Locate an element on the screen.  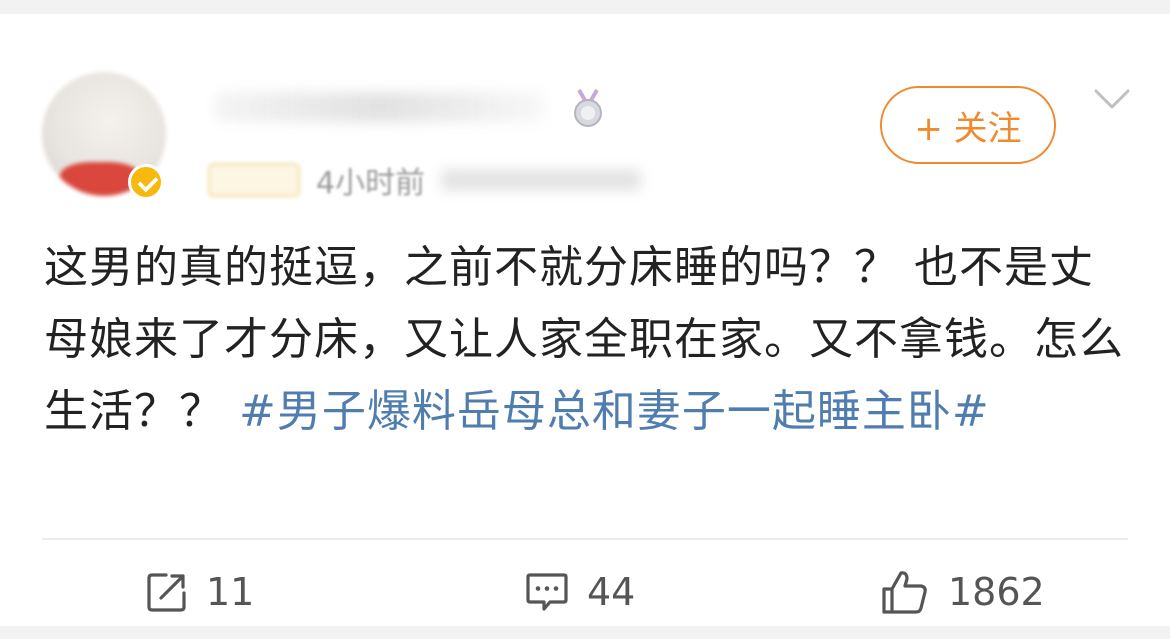
repost-count: 11 is located at coordinates (230, 592).